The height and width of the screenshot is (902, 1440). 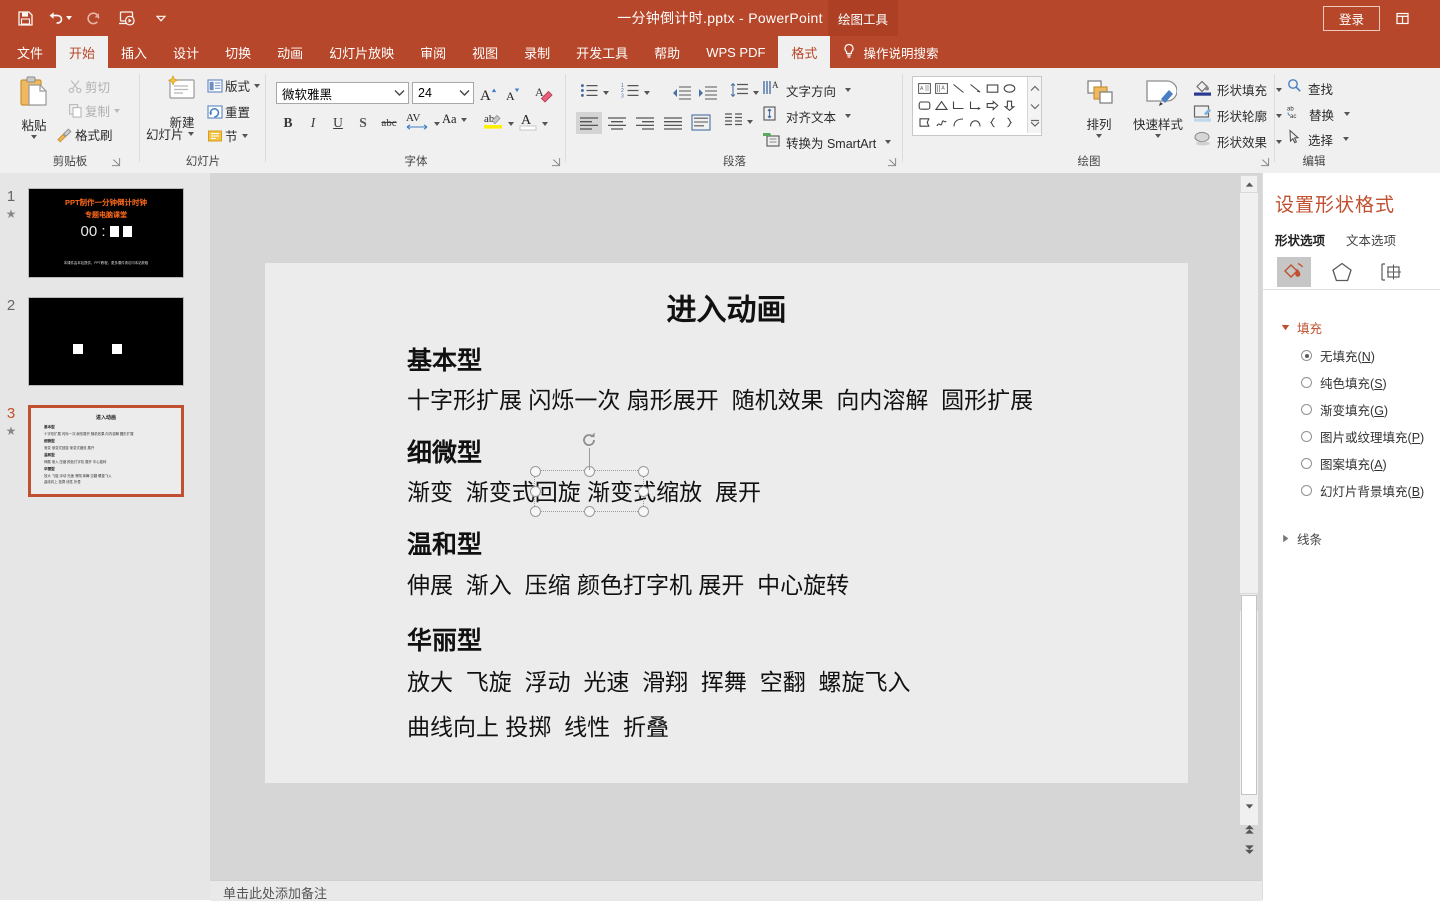 What do you see at coordinates (1344, 382) in the screenshot?
I see `fill-option-solid-fill: 纯色填充(S)` at bounding box center [1344, 382].